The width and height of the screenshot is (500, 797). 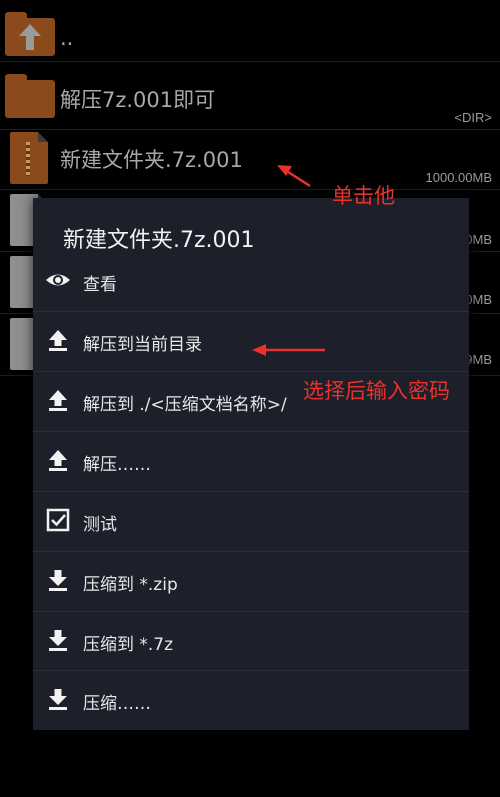 What do you see at coordinates (58, 520) in the screenshot?
I see `checkbox-icon` at bounding box center [58, 520].